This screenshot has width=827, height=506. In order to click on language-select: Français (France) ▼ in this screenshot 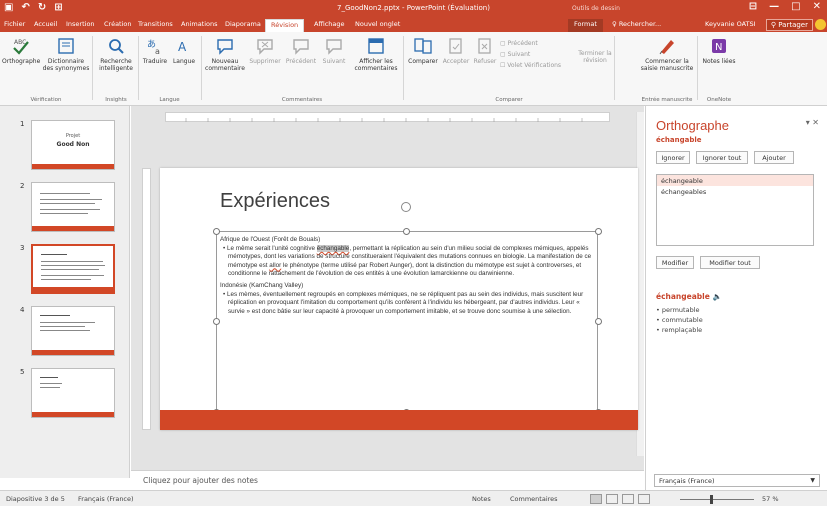, I will do `click(737, 480)`.